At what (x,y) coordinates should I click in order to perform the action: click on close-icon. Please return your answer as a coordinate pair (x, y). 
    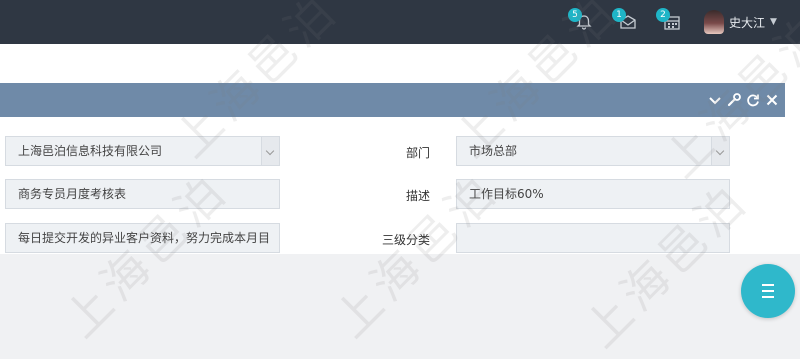
    Looking at the image, I should click on (772, 100).